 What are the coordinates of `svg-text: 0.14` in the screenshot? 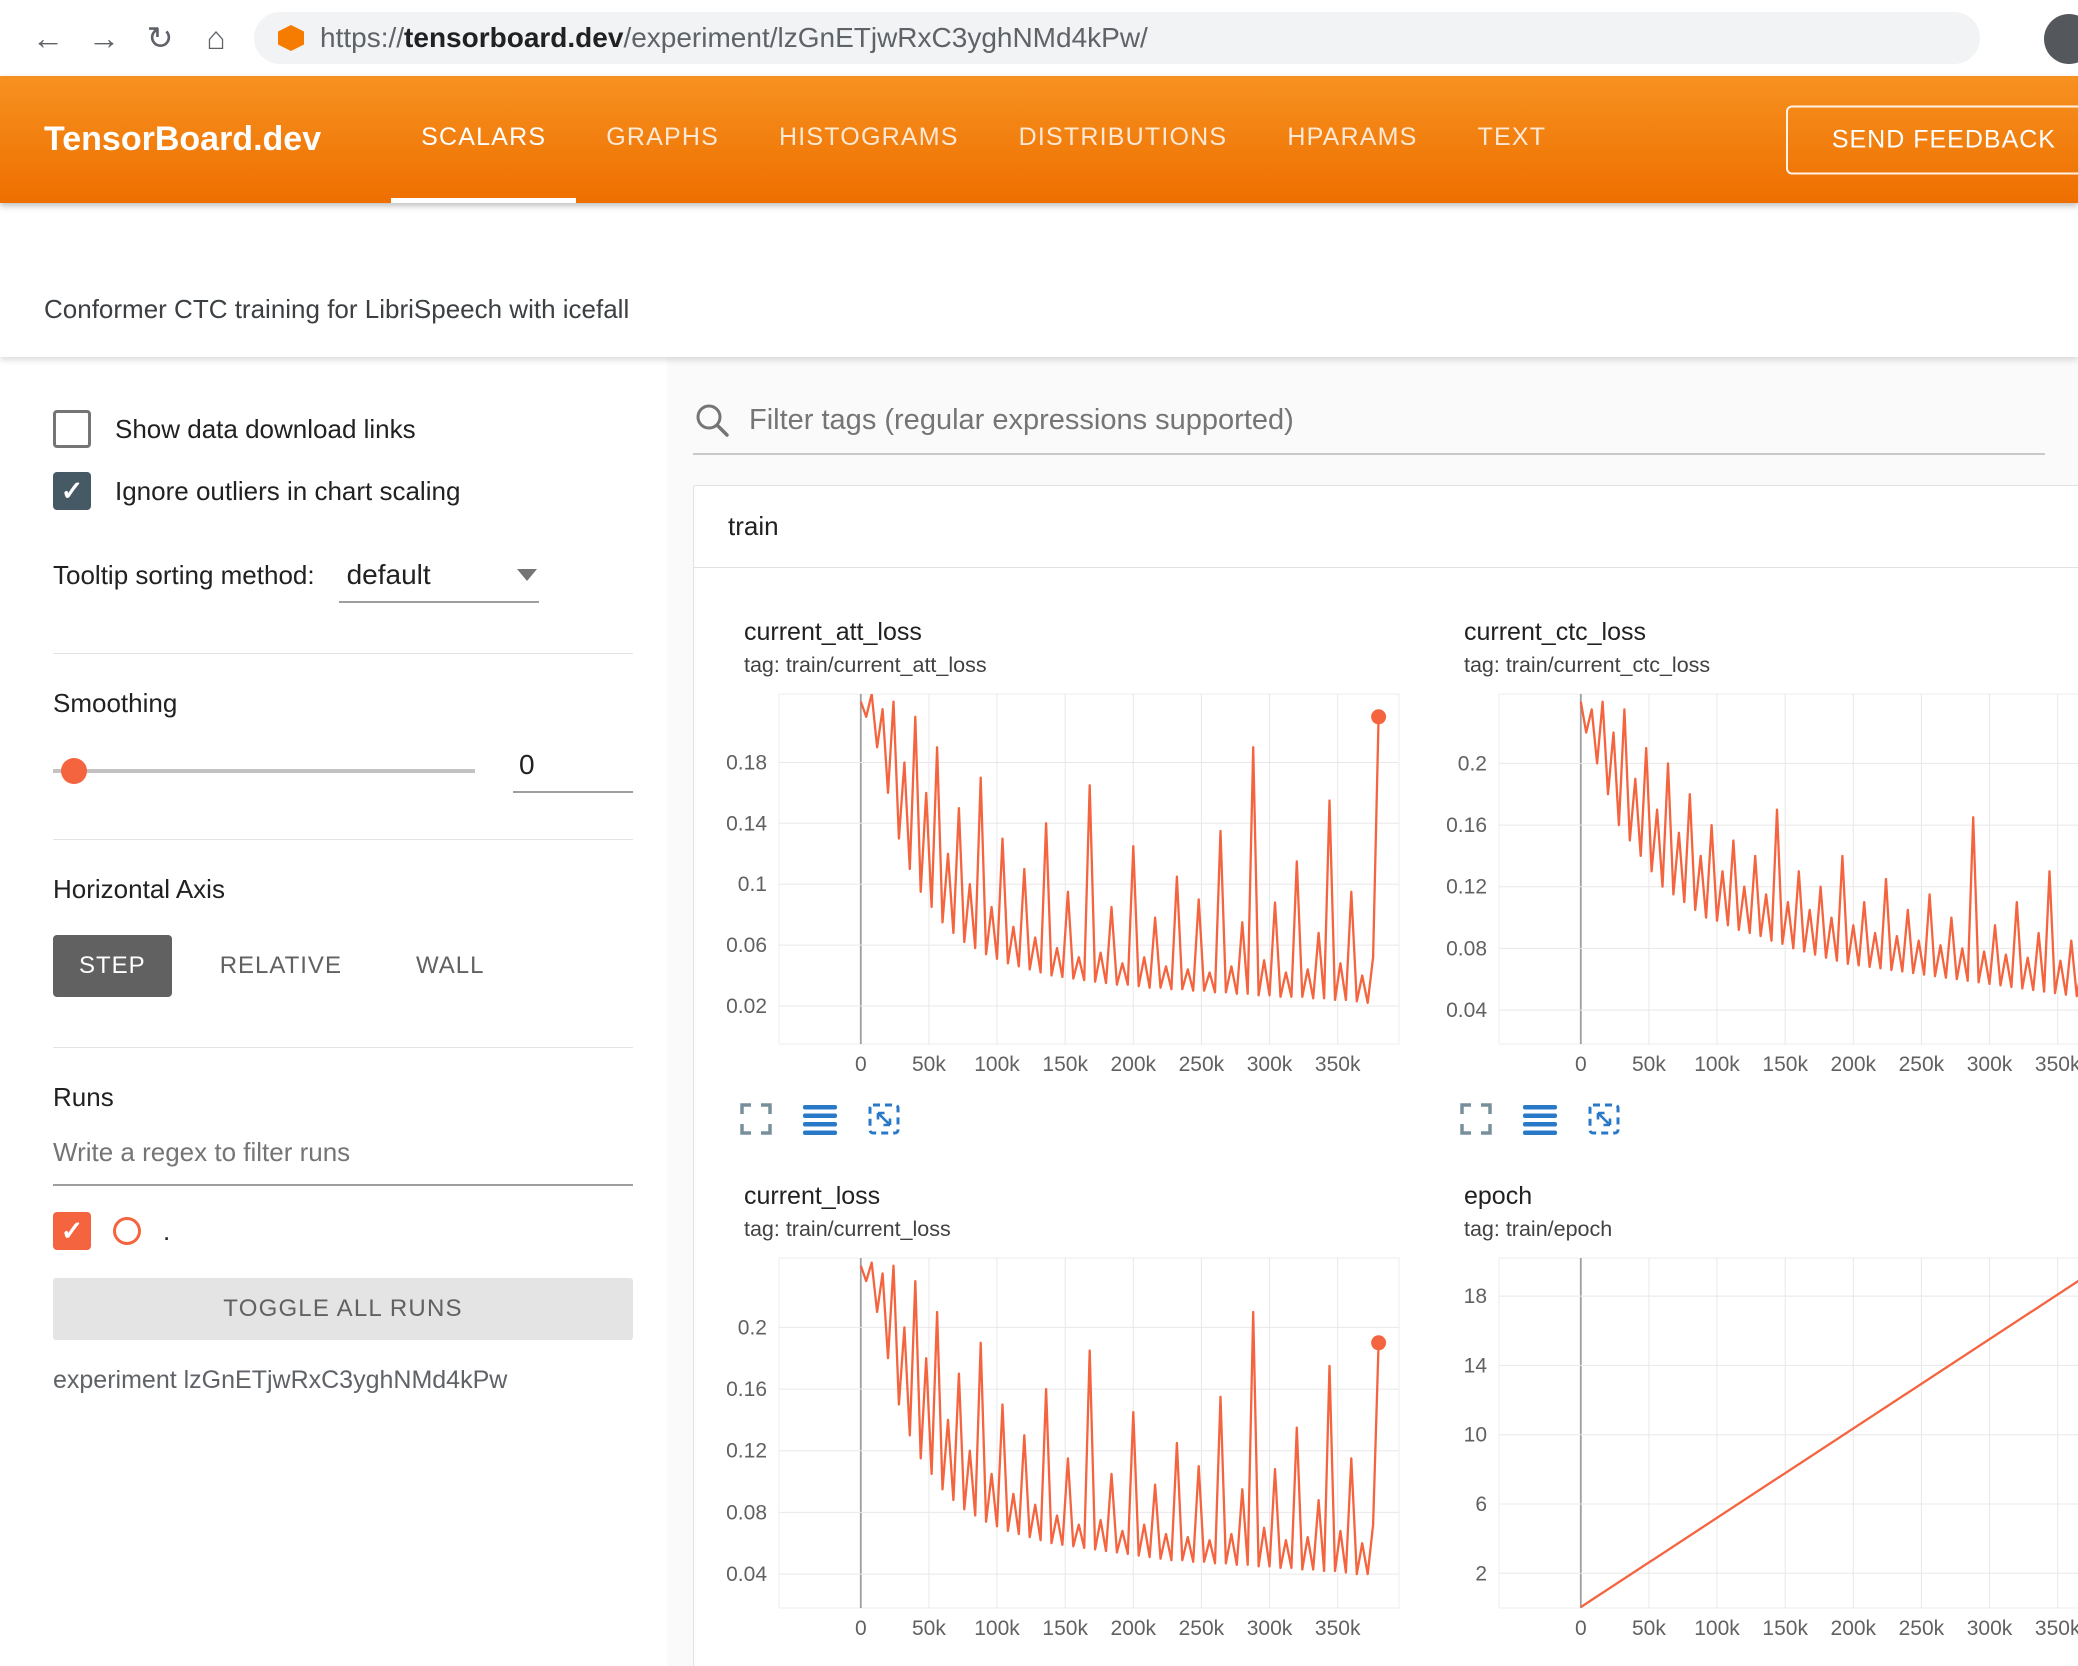 It's located at (746, 823).